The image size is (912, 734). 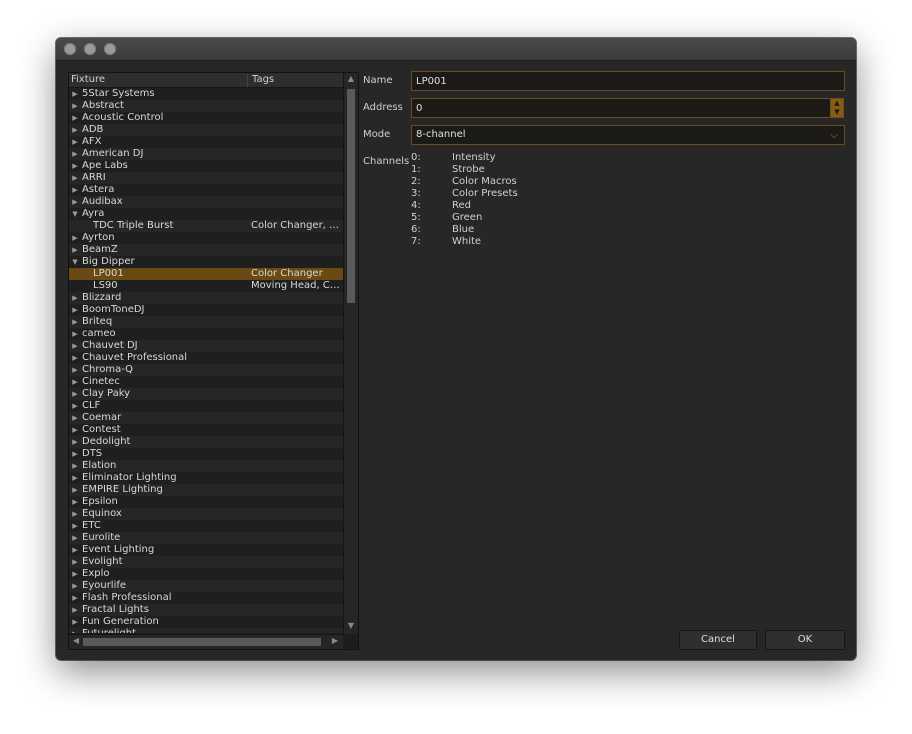 What do you see at coordinates (351, 625) in the screenshot?
I see `scroll-down-arrow-icon: ▼` at bounding box center [351, 625].